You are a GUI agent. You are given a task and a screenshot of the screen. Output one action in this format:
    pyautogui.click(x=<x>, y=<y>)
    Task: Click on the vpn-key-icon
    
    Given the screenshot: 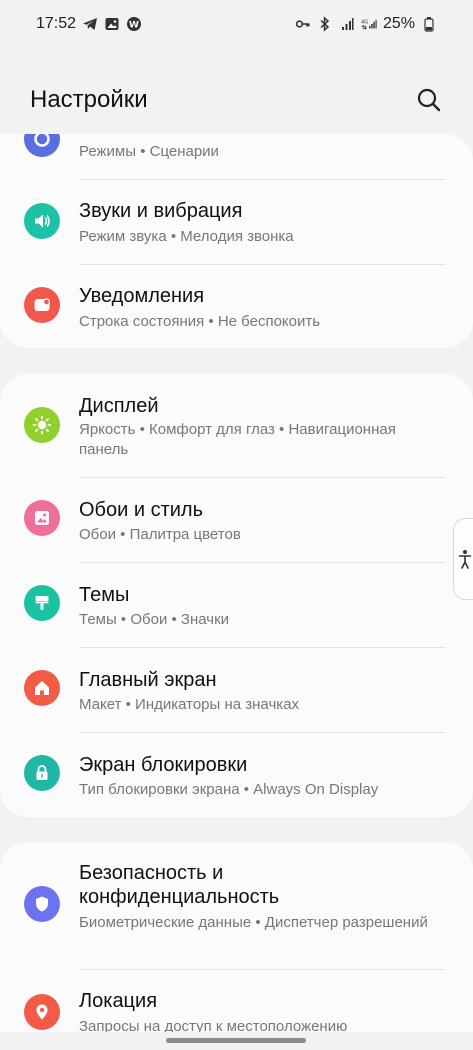 What is the action you would take?
    pyautogui.click(x=303, y=24)
    